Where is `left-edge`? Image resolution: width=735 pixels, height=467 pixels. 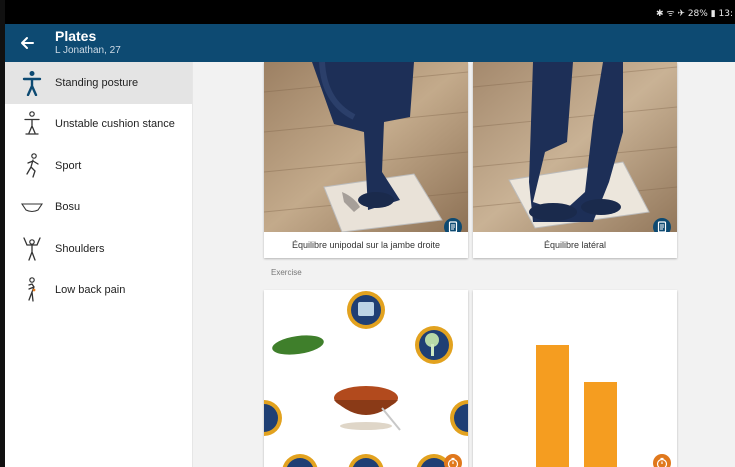
left-edge is located at coordinates (2, 233).